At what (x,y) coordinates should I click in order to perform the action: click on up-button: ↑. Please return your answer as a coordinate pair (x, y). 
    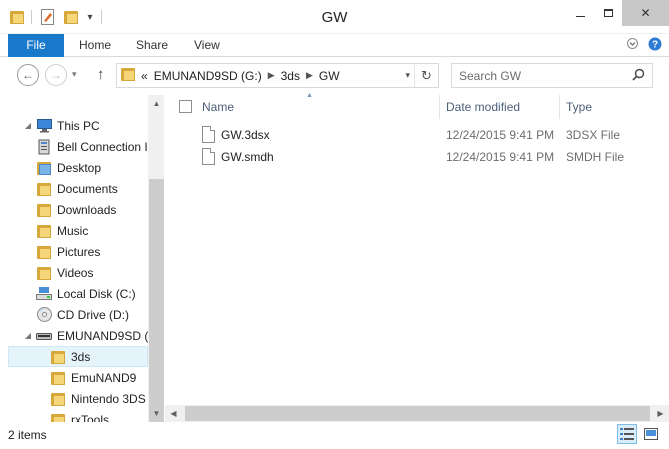
    Looking at the image, I should click on (101, 74).